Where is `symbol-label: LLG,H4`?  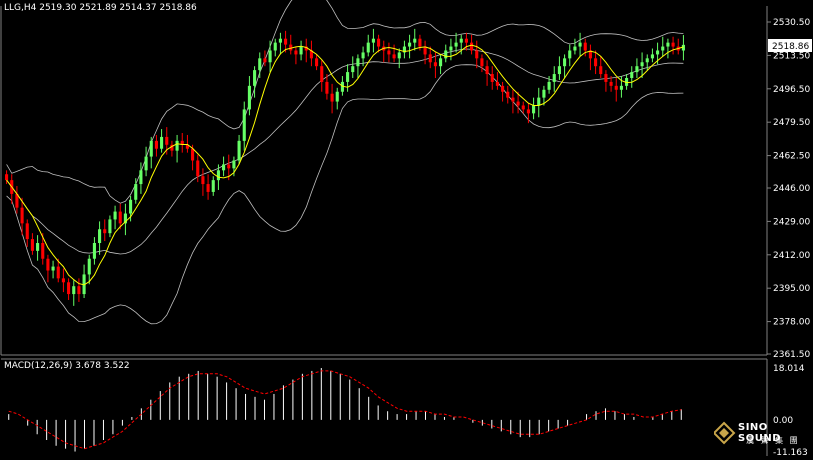
symbol-label: LLG,H4 is located at coordinates (20, 8).